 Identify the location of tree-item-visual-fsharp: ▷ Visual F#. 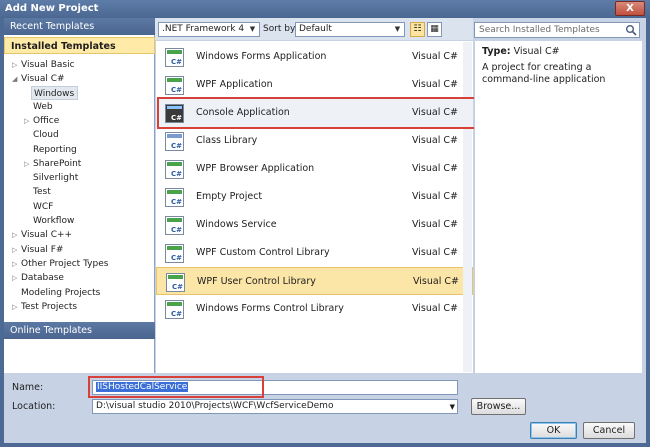
(37, 250).